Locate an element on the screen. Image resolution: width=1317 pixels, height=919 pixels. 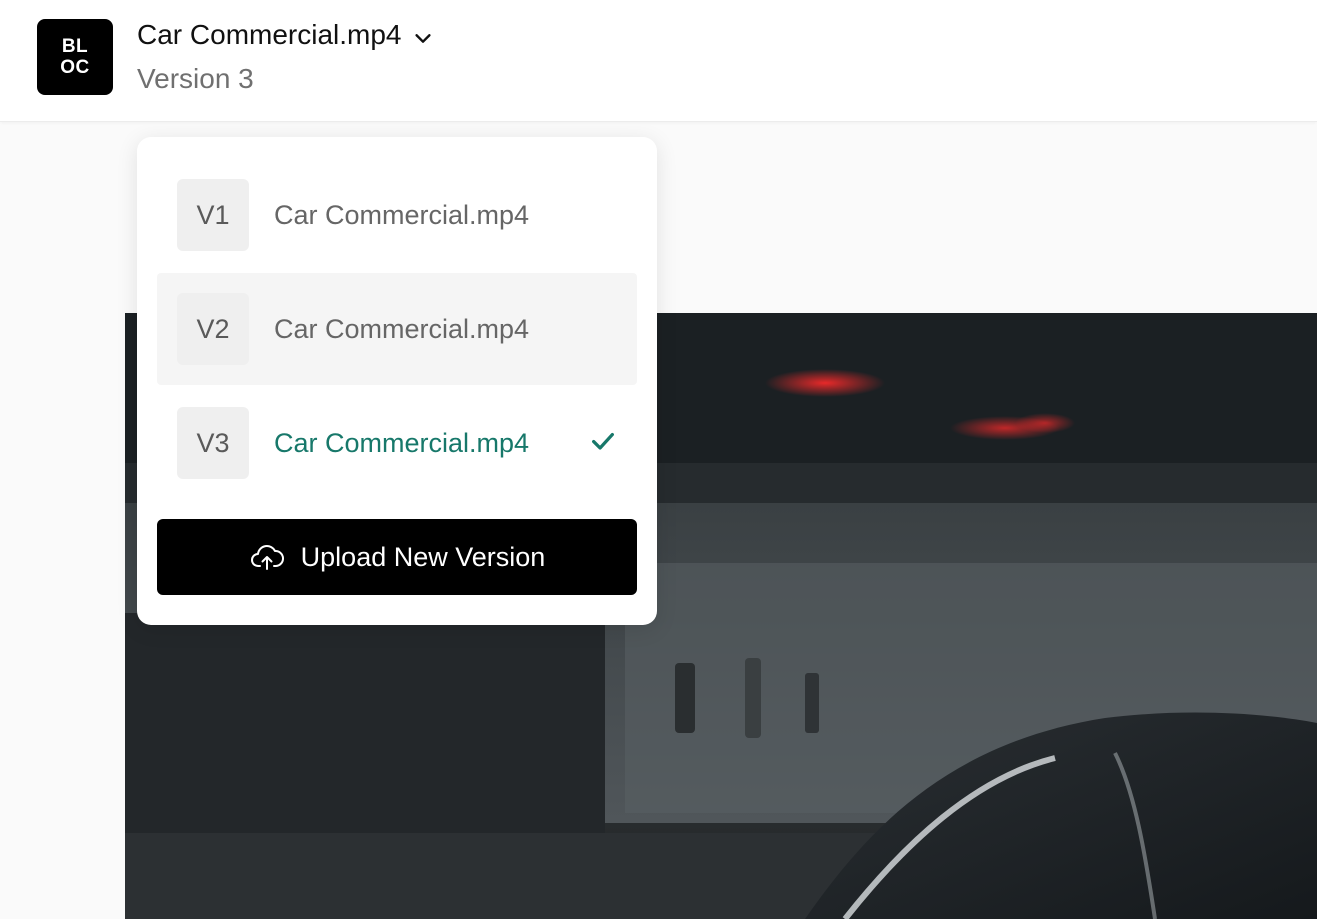
checkmark-icon is located at coordinates (603, 441).